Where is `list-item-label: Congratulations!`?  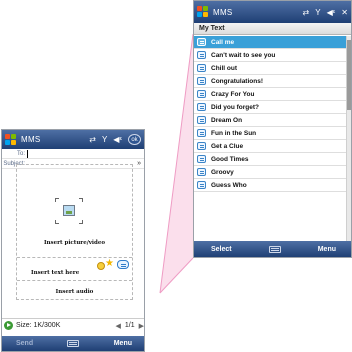 list-item-label: Congratulations! is located at coordinates (237, 81).